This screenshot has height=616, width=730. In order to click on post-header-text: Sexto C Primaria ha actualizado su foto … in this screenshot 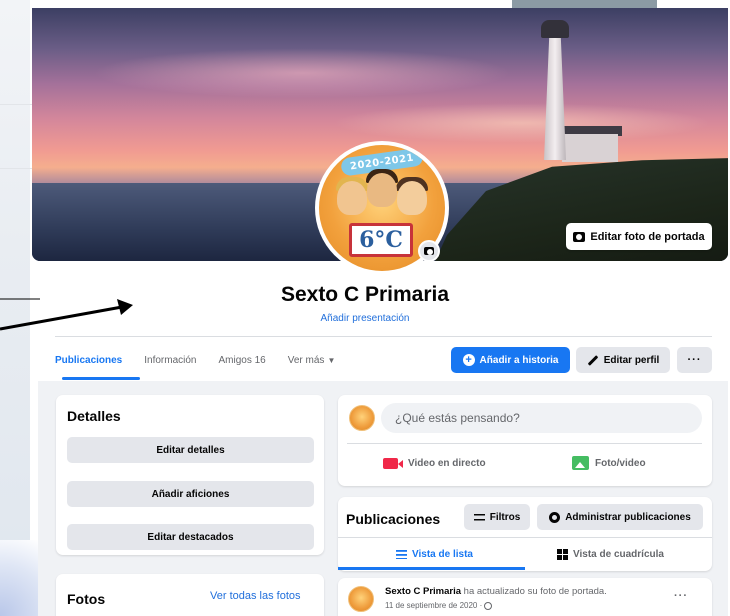, I will do `click(496, 591)`.